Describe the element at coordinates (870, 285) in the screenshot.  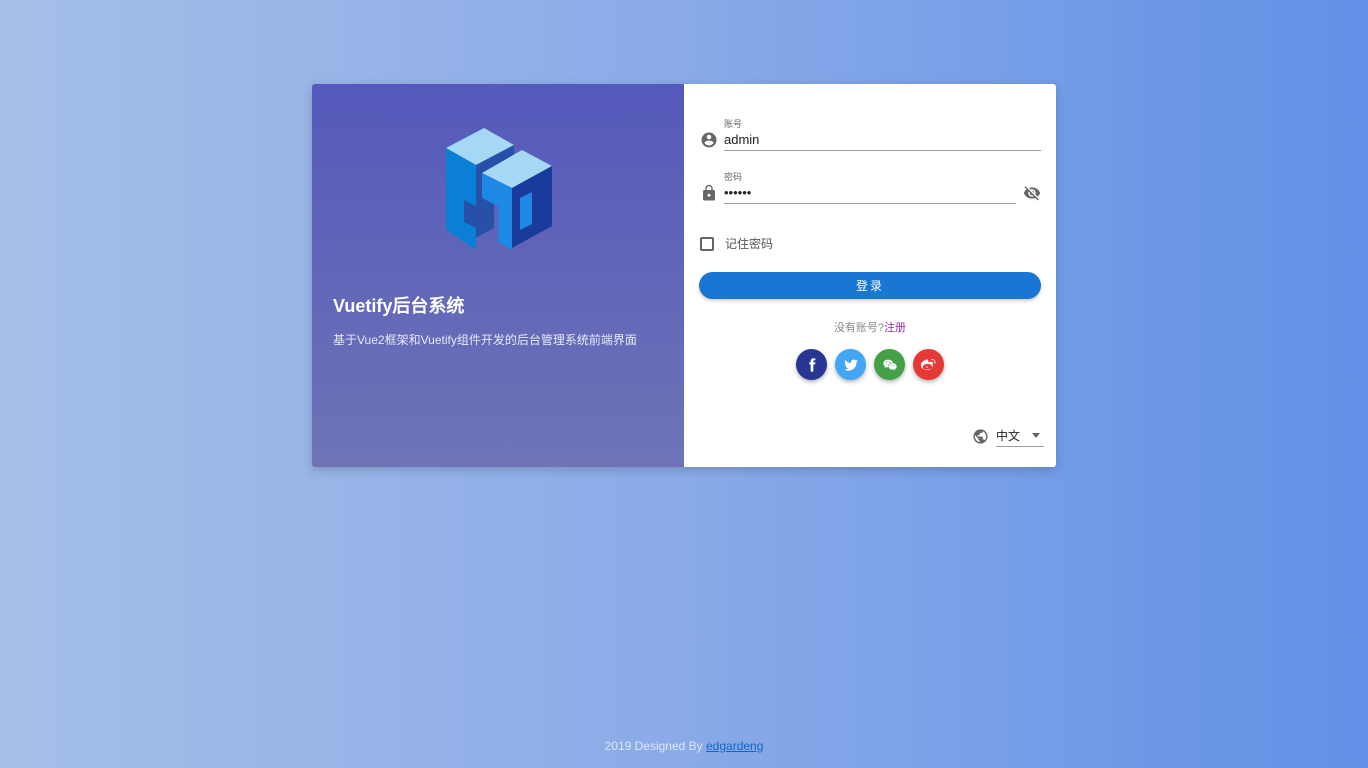
I see `login-button: 登录` at that location.